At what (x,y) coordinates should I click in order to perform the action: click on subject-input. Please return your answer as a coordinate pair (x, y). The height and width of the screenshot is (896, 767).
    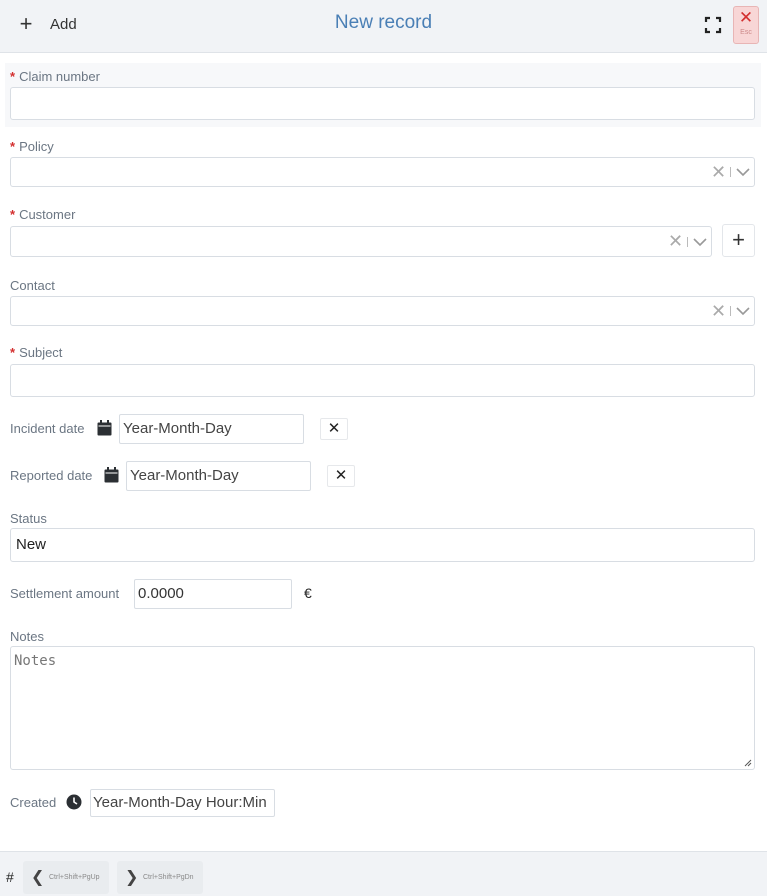
    Looking at the image, I should click on (382, 380).